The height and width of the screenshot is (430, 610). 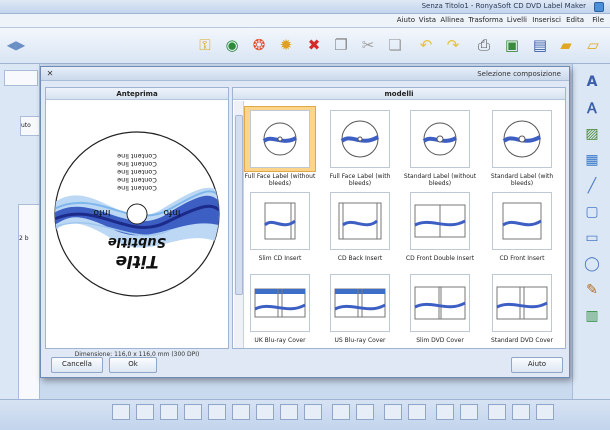 I want to click on cancel-button: Cancella, so click(x=77, y=365).